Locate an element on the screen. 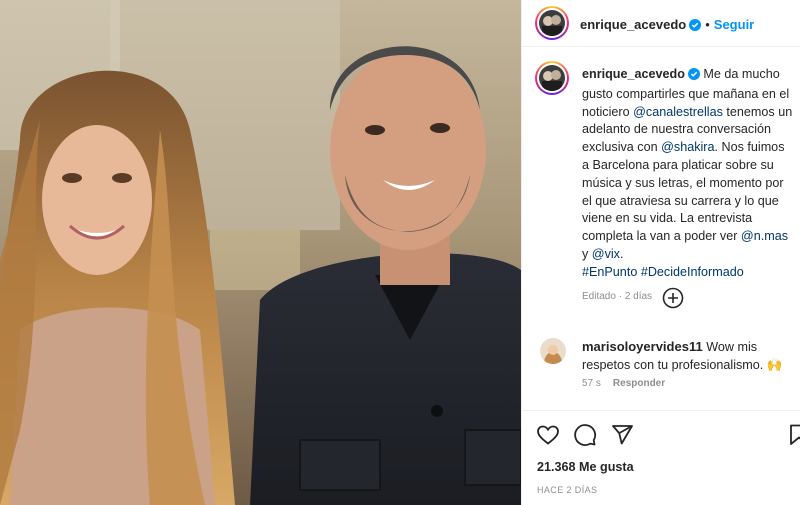 This screenshot has height=505, width=800. hashtag-link: #EnPunto is located at coordinates (609, 272).